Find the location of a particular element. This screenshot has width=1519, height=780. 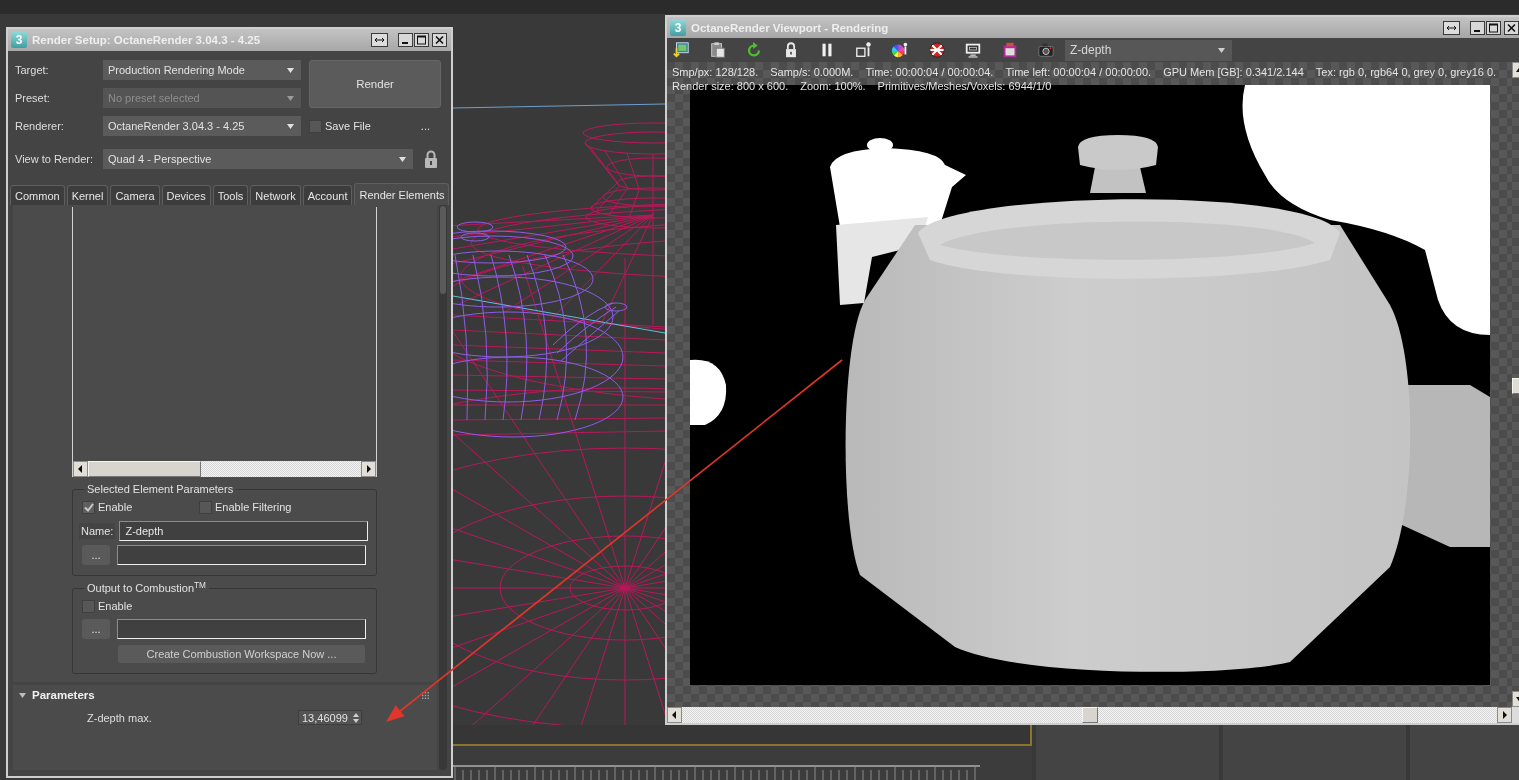

number-spinner: 13,46099 is located at coordinates (330, 717).